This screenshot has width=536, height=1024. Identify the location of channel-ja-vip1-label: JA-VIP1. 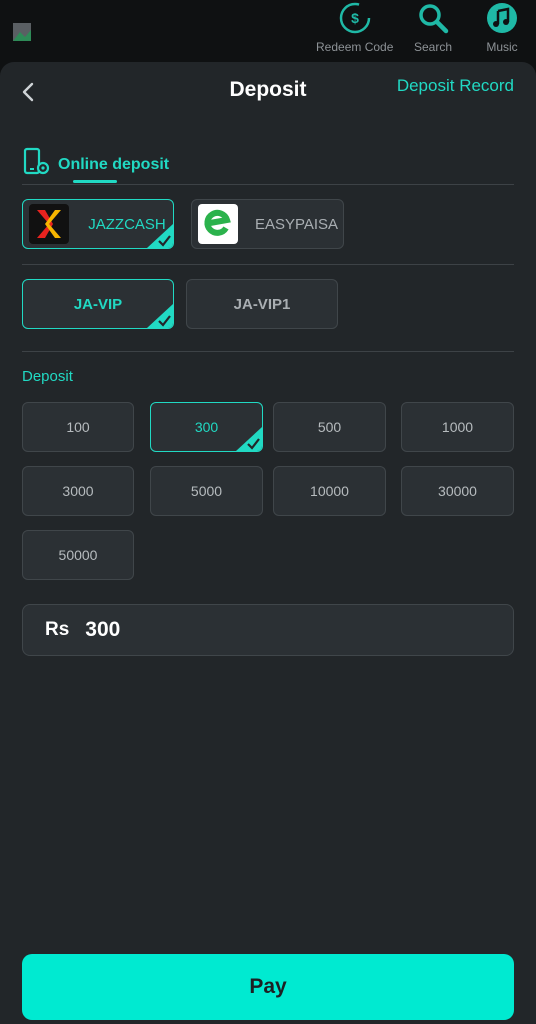
(262, 304).